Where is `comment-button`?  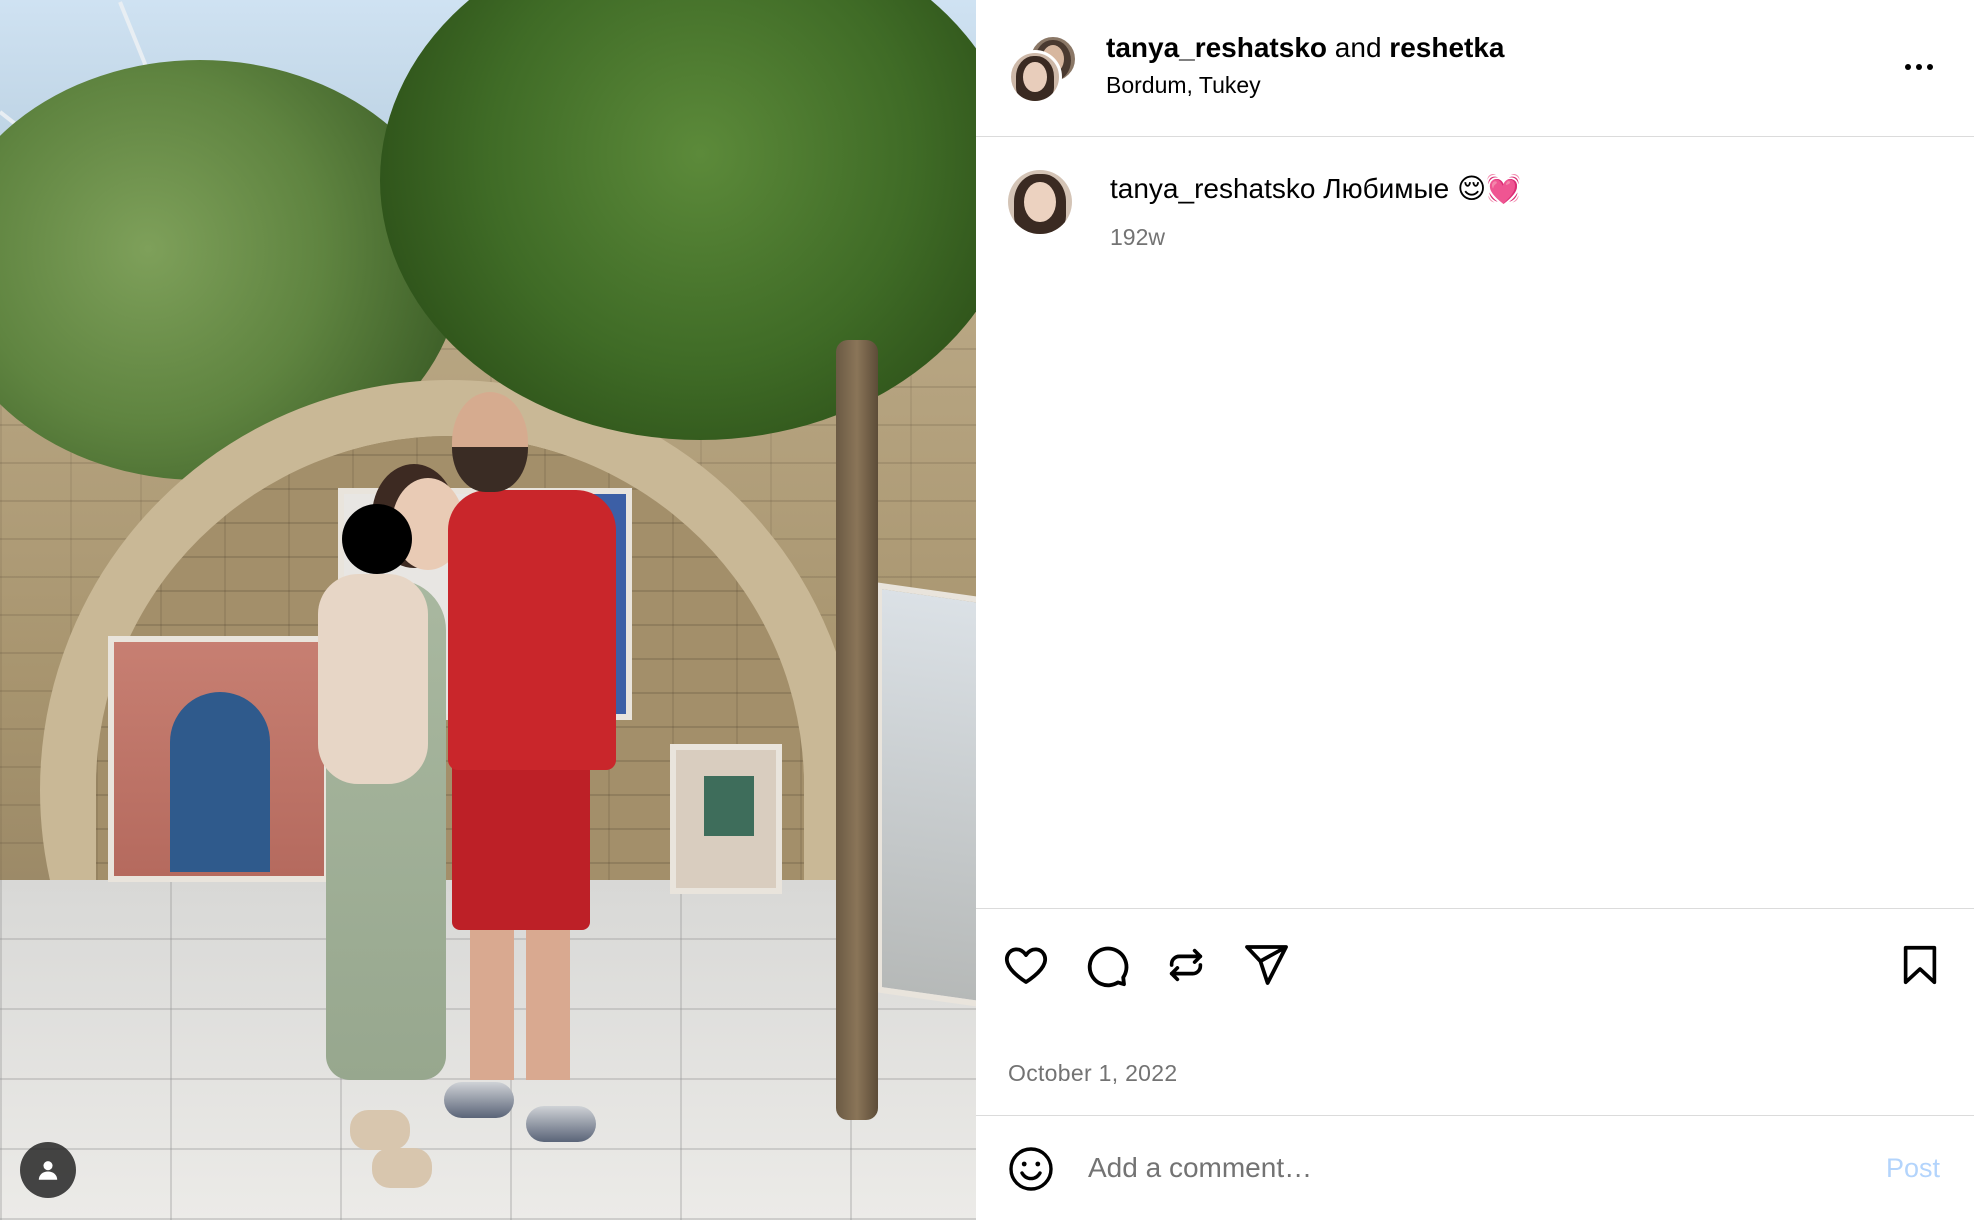 comment-button is located at coordinates (1106, 965).